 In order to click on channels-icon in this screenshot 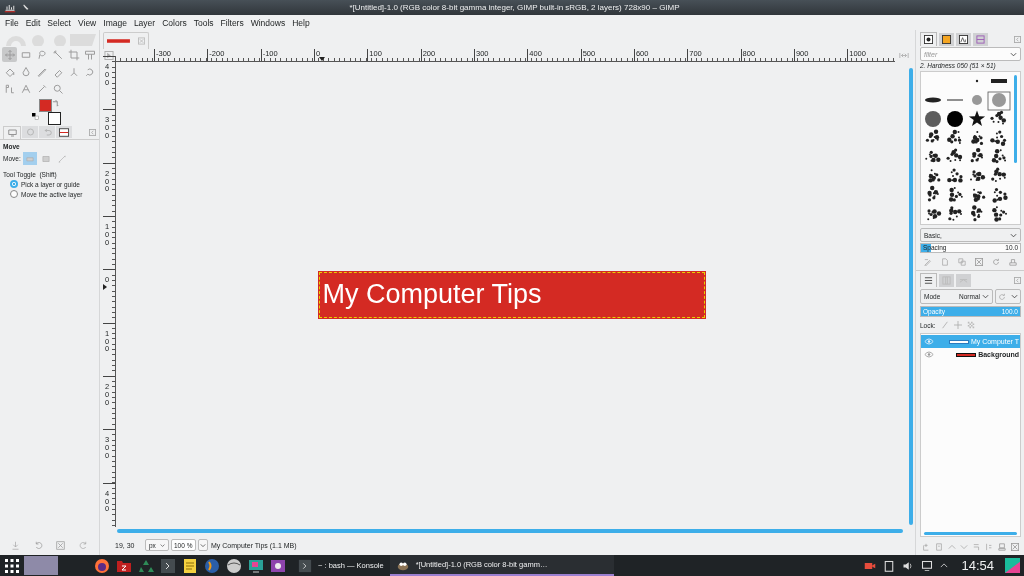, I will do `click(946, 280)`.